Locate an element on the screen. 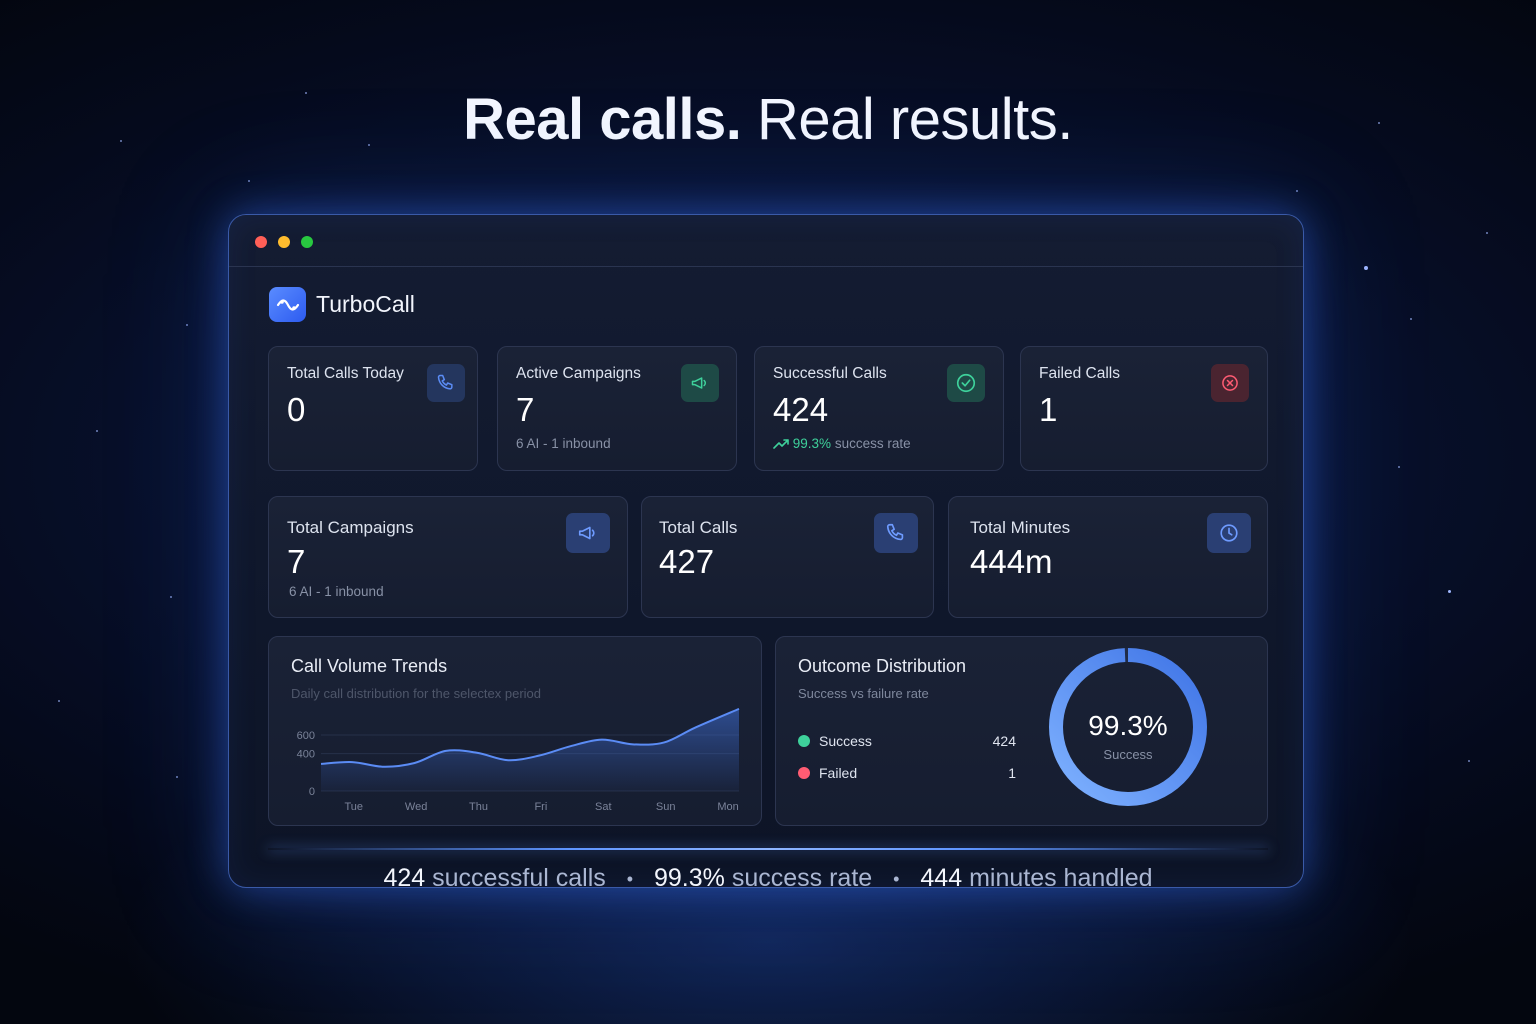 The height and width of the screenshot is (1024, 1536). card-successful-calls: Successful Calls 424 99.3% success rate is located at coordinates (879, 408).